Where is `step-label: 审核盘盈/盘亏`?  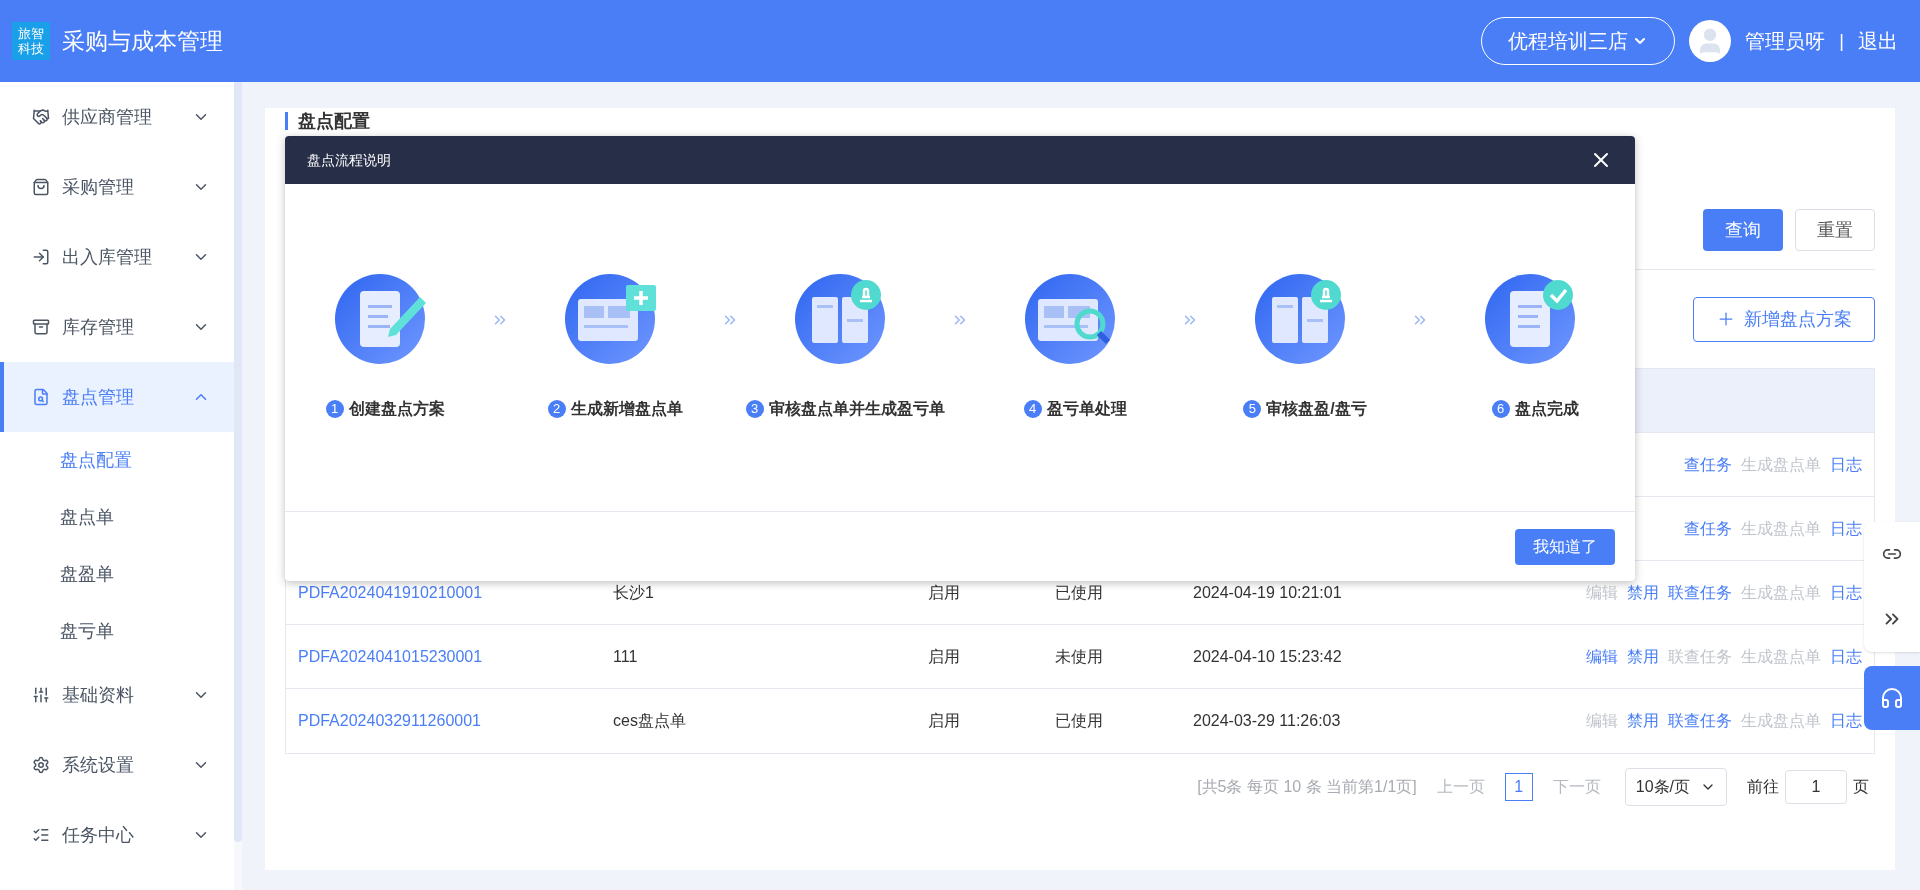
step-label: 审核盘盈/盘亏 is located at coordinates (1316, 409).